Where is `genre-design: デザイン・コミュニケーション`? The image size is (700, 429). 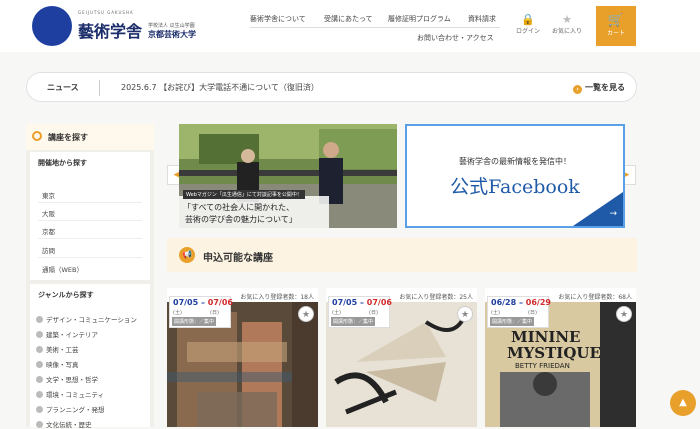 genre-design: デザイン・コミュニケーション is located at coordinates (86, 319).